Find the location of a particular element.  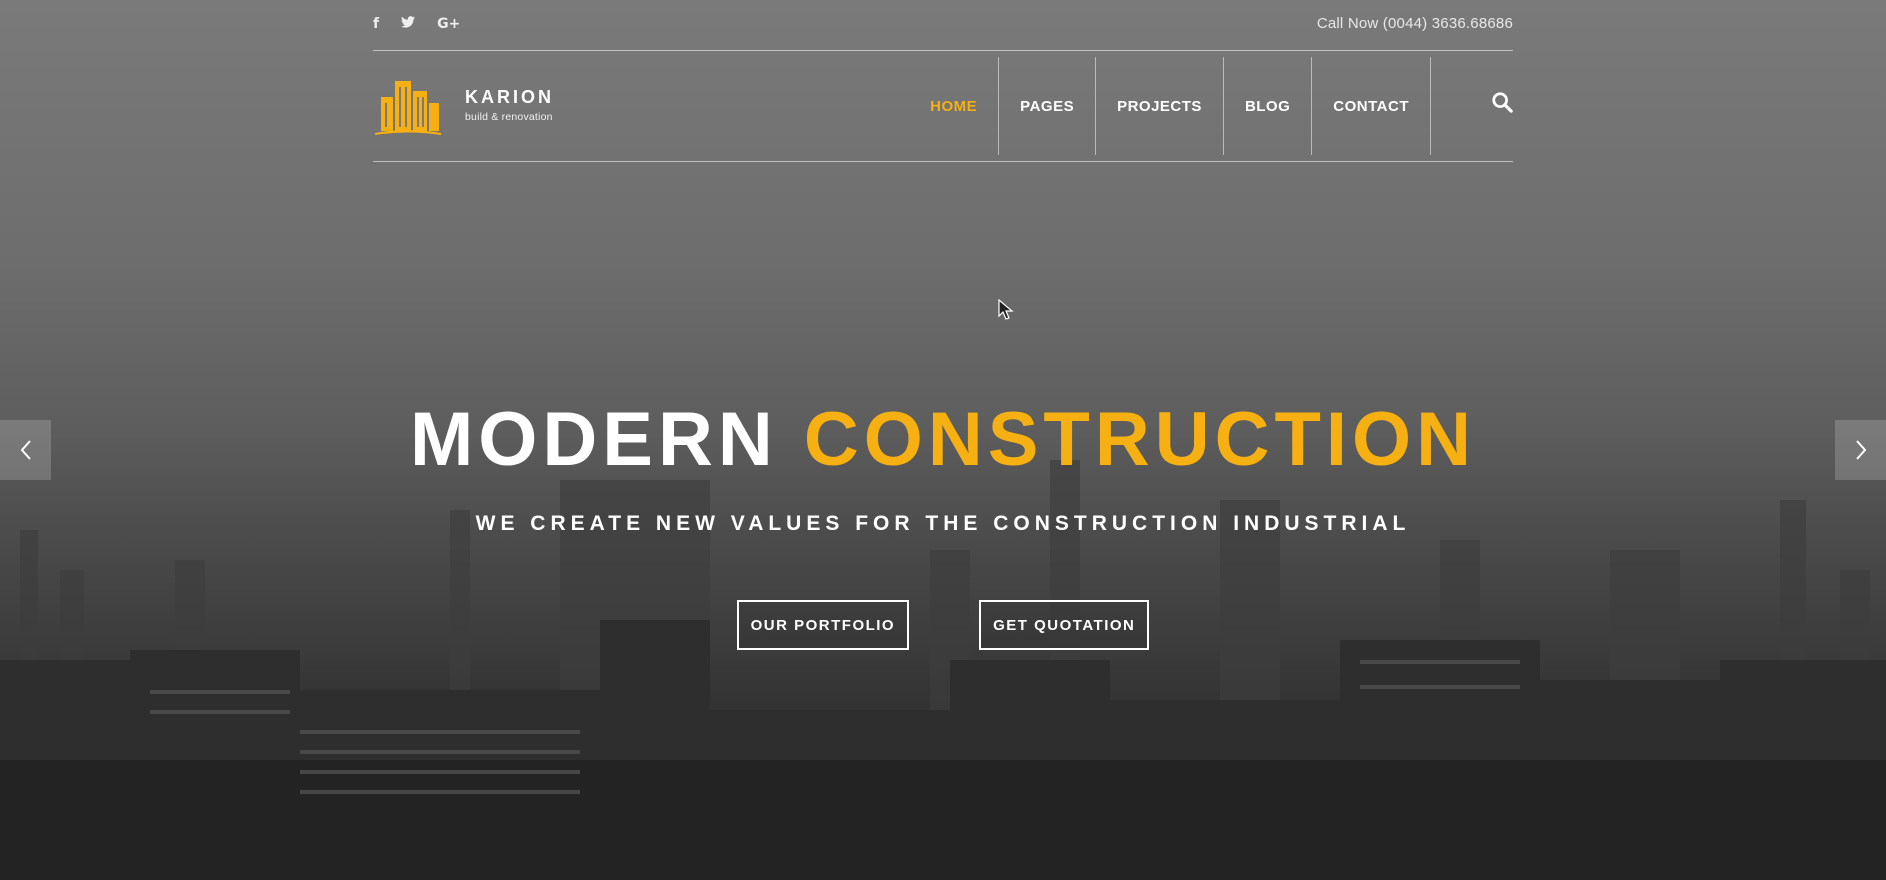

hero-title: MODERN CONSTRUCTION is located at coordinates (943, 440).